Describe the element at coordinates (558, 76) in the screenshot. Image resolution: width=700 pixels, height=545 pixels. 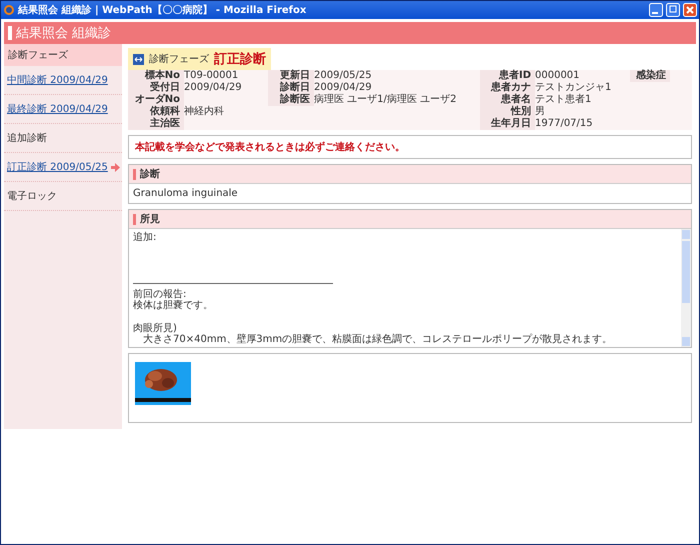
I see `field-value: 0000001` at that location.